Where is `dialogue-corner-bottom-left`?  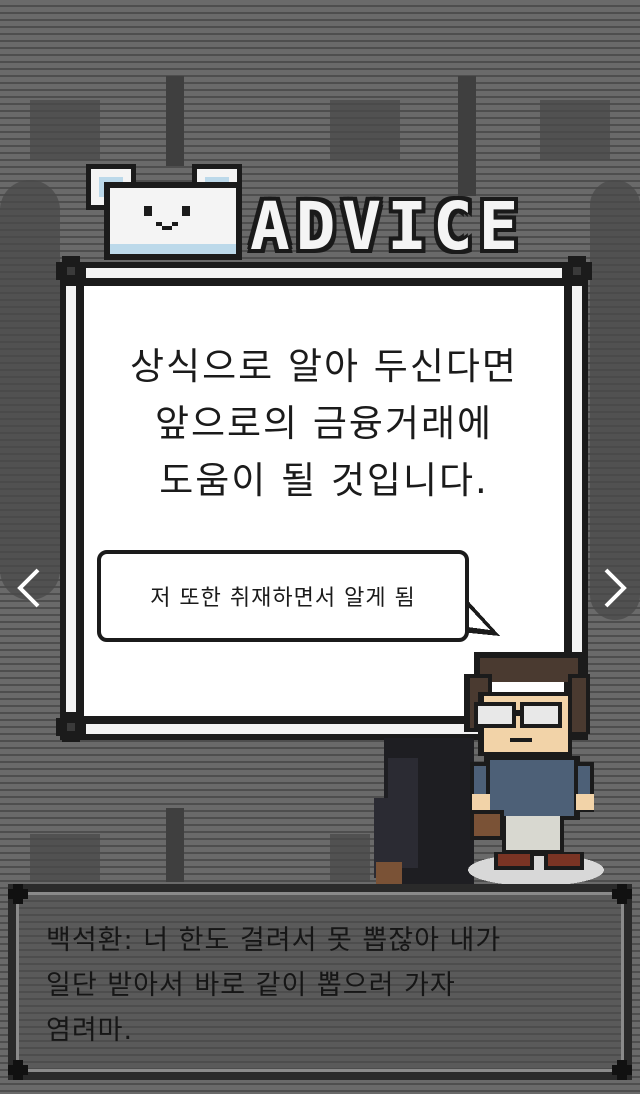
dialogue-corner-bottom-left is located at coordinates (18, 1070).